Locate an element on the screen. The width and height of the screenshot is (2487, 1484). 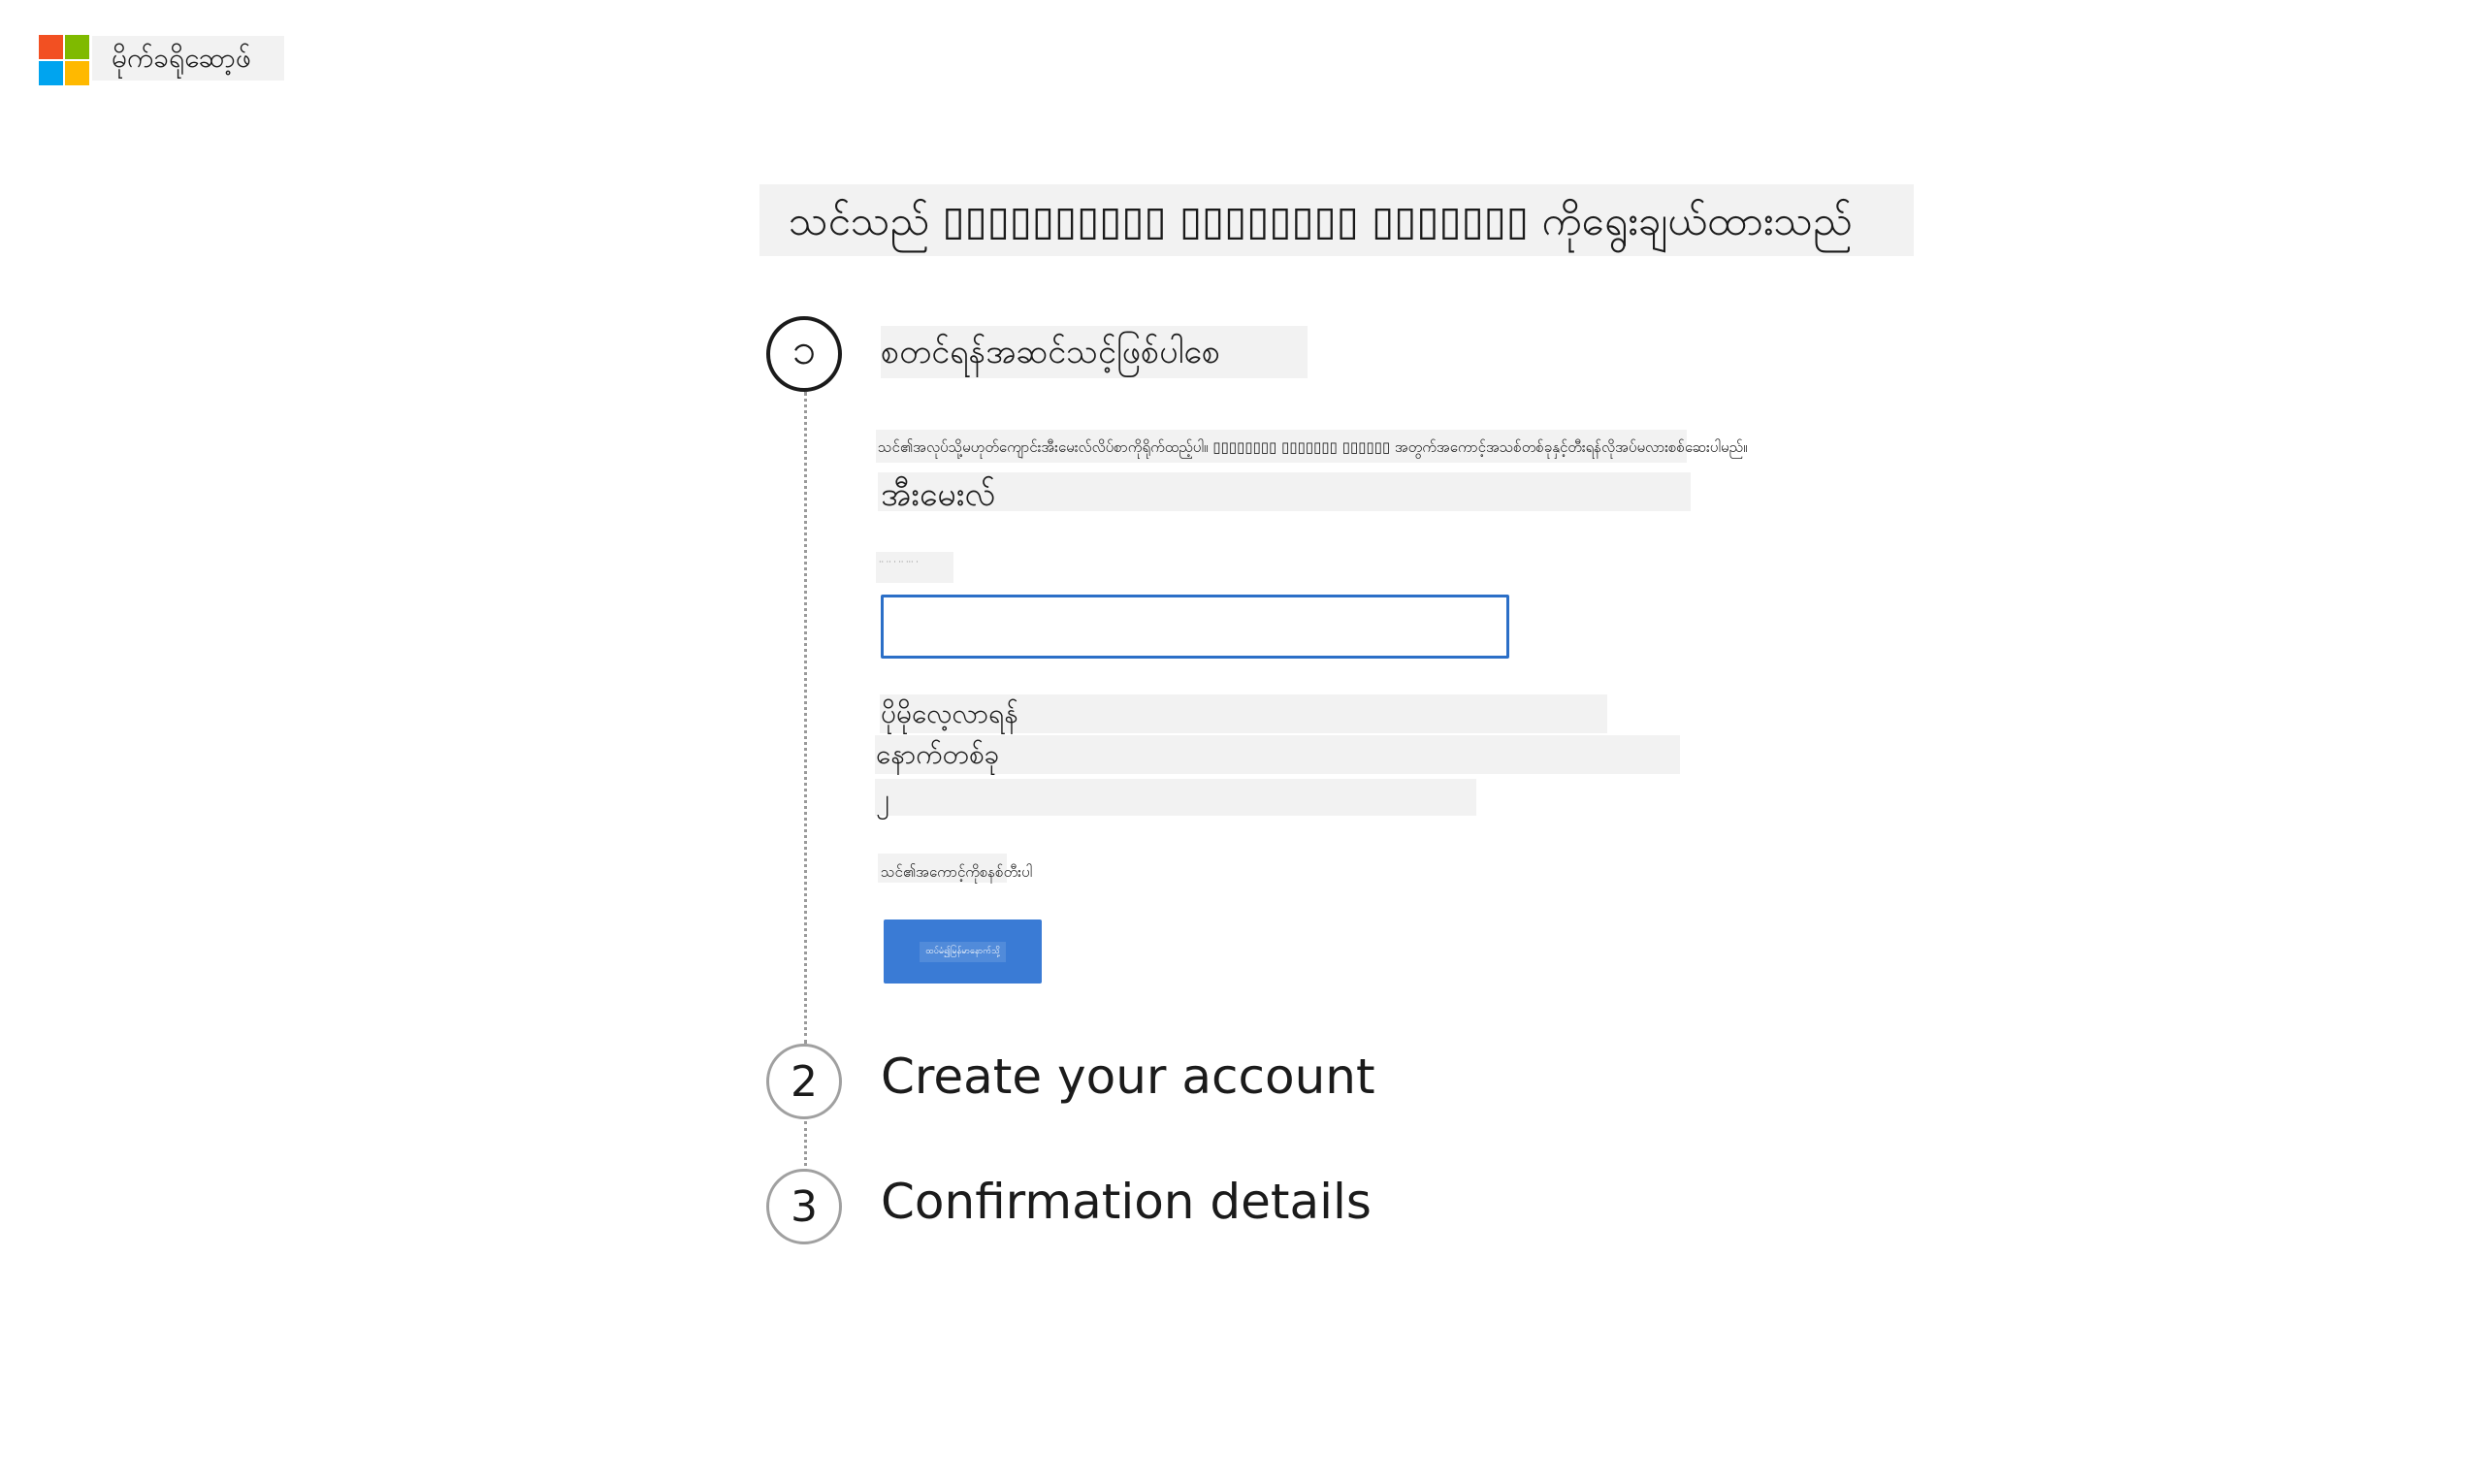
step-3-number: 3 is located at coordinates (805, 1206).